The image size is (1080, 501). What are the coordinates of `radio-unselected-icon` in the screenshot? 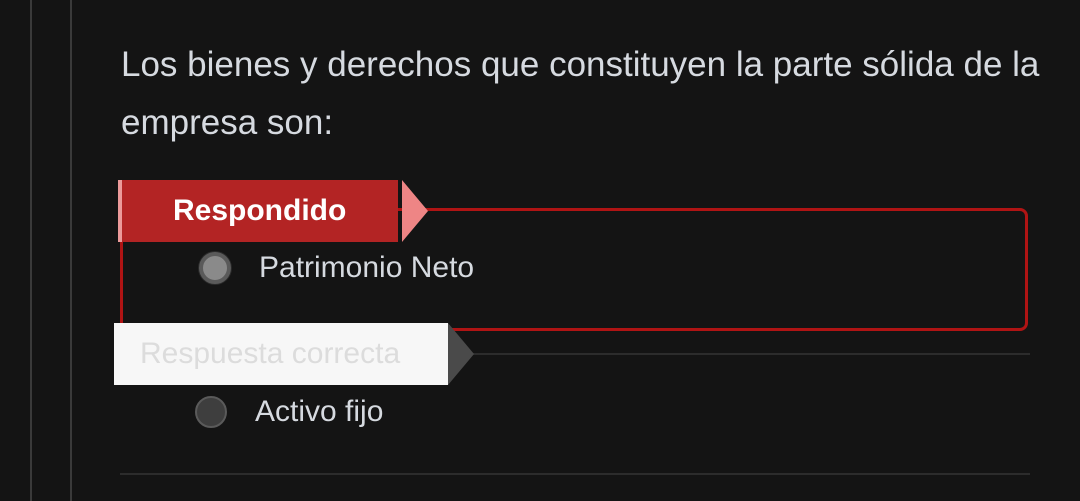 It's located at (211, 412).